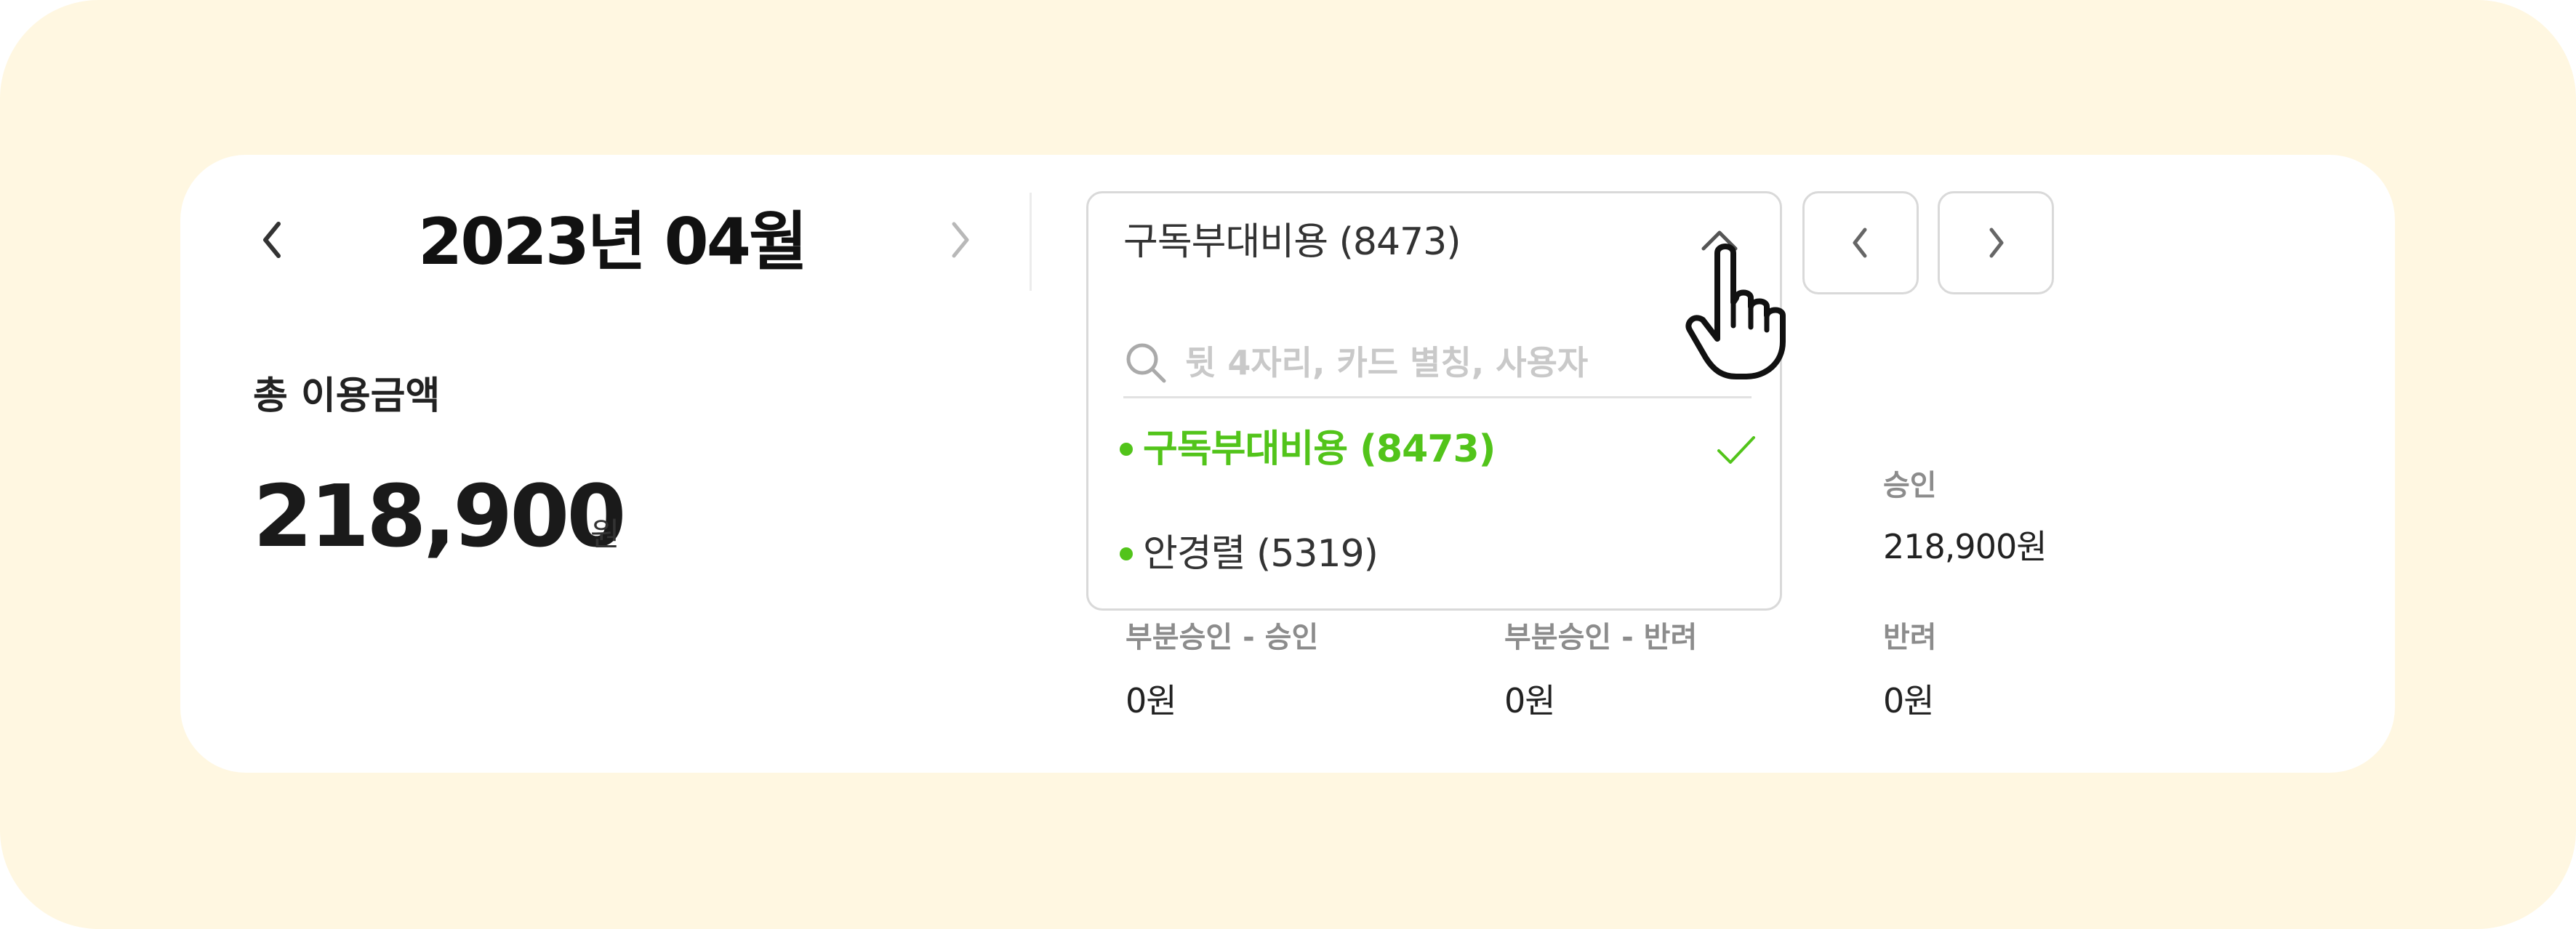  What do you see at coordinates (1261, 554) in the screenshot?
I see `dropdown-option-label: 안경렬 (5319)` at bounding box center [1261, 554].